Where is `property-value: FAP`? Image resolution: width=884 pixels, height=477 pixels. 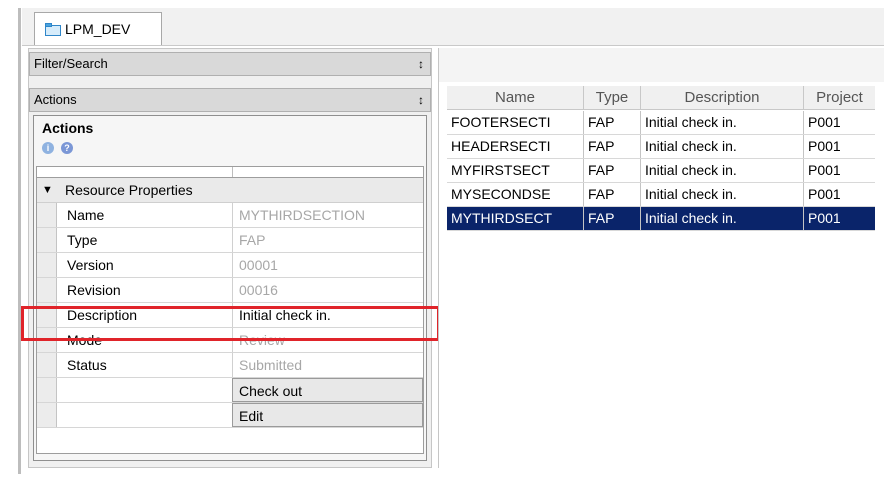 property-value: FAP is located at coordinates (327, 240).